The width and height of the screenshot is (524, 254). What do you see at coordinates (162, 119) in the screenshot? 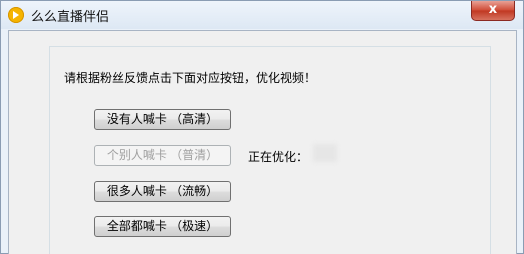
I see `hd-quality-button: 没有人喊卡 （高清）` at bounding box center [162, 119].